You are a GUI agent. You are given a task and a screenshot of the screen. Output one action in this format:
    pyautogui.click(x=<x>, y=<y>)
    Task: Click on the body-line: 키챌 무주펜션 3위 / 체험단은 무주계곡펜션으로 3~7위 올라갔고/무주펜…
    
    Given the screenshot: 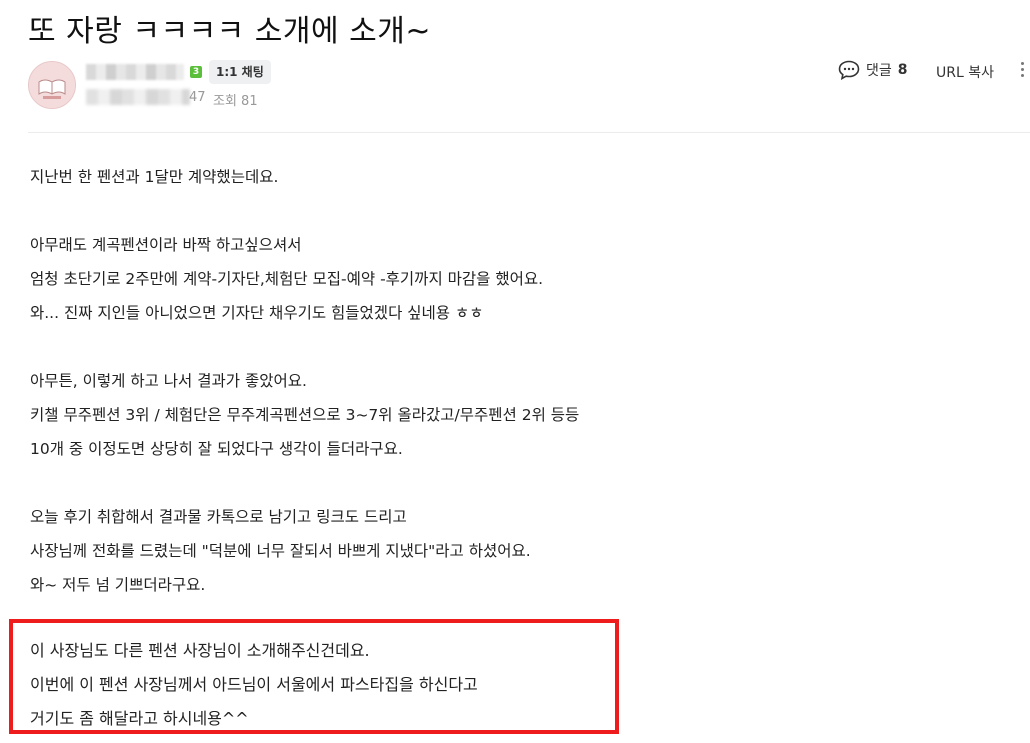 What is the action you would take?
    pyautogui.click(x=305, y=415)
    